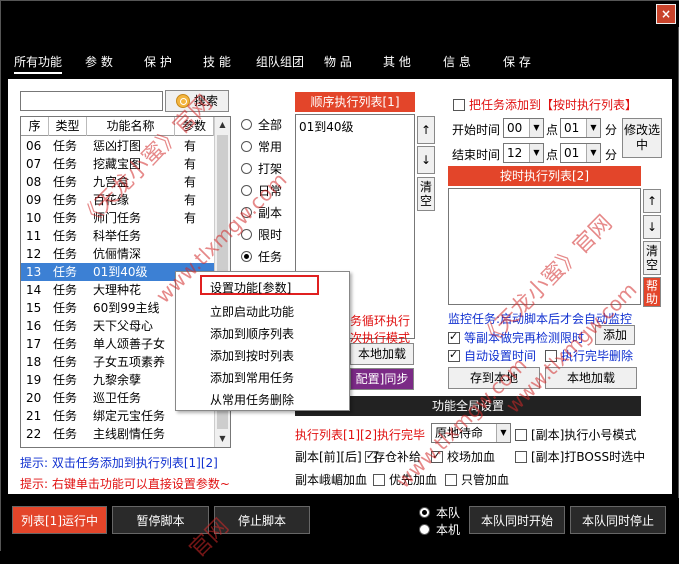  I want to click on only-add-check: 只管加血, so click(477, 479).